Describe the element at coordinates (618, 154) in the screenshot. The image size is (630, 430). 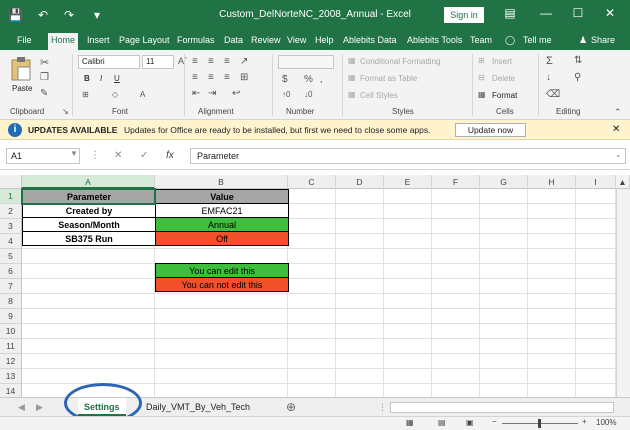
I see `expand-formula-icon: ⌄` at that location.